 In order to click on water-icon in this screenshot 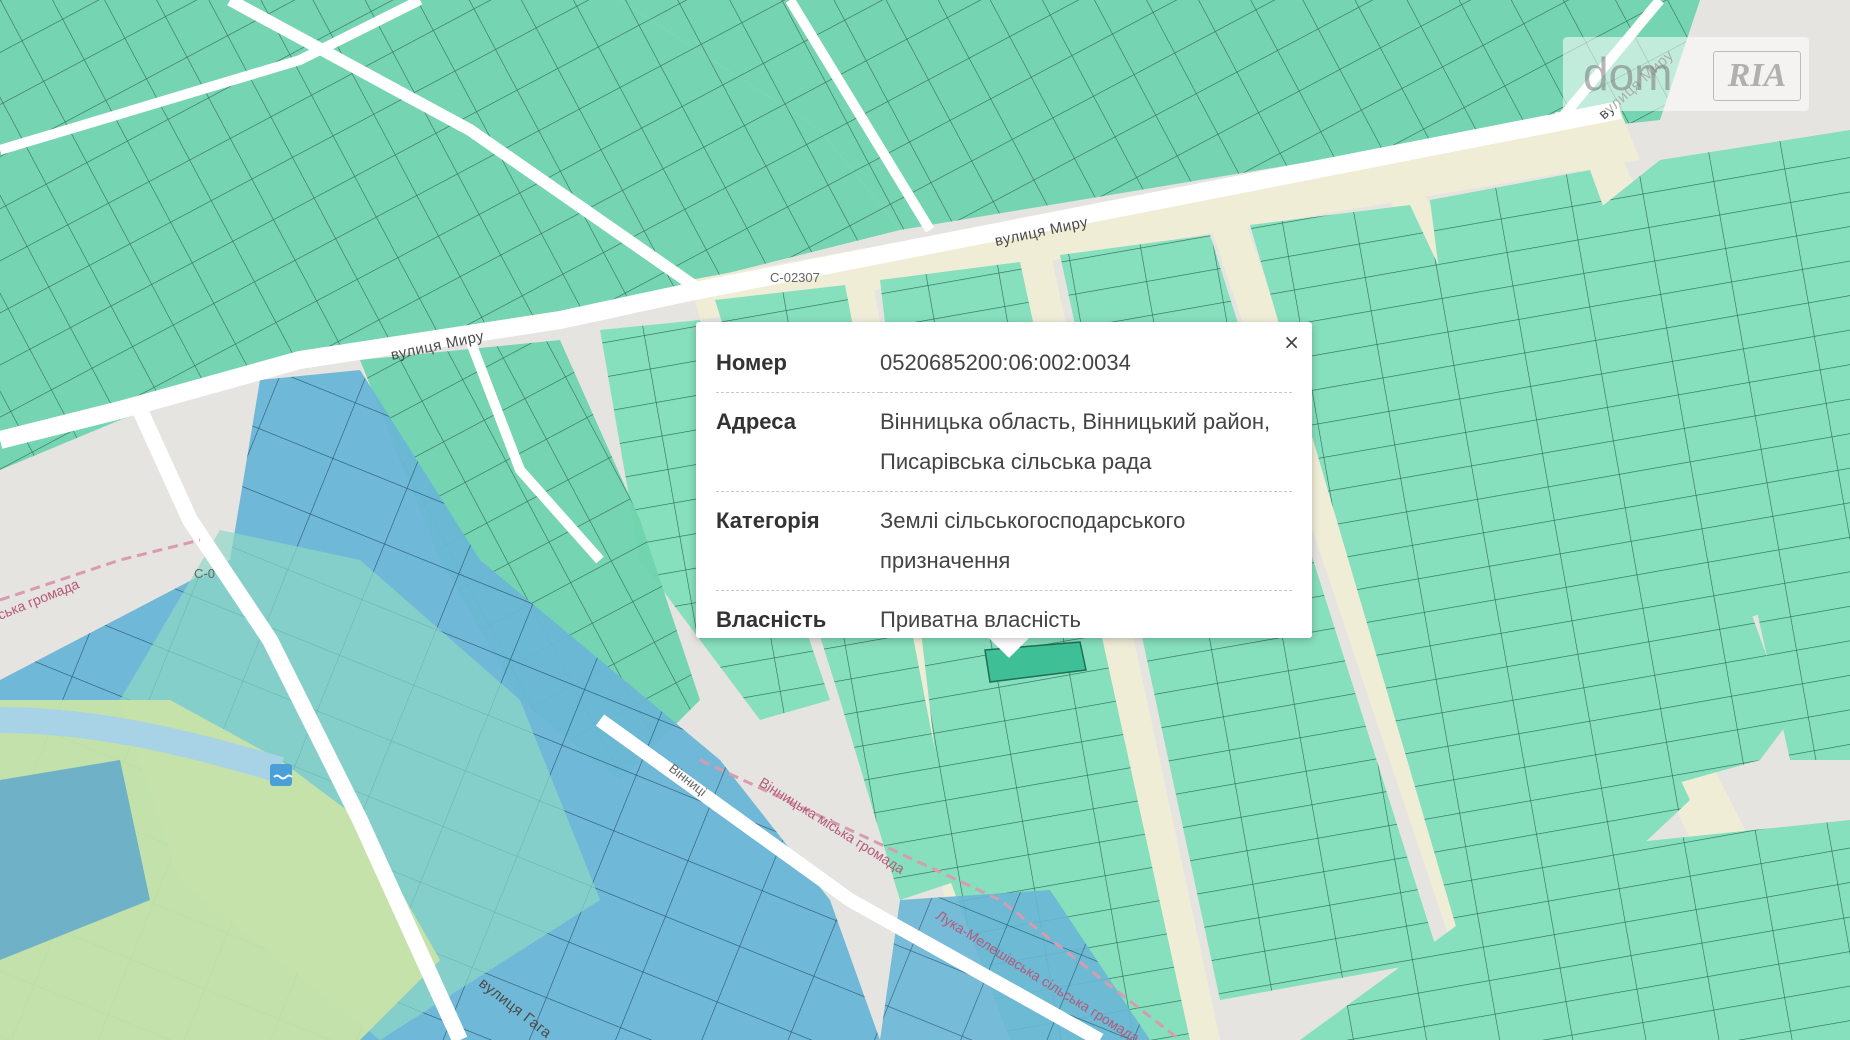, I will do `click(281, 775)`.